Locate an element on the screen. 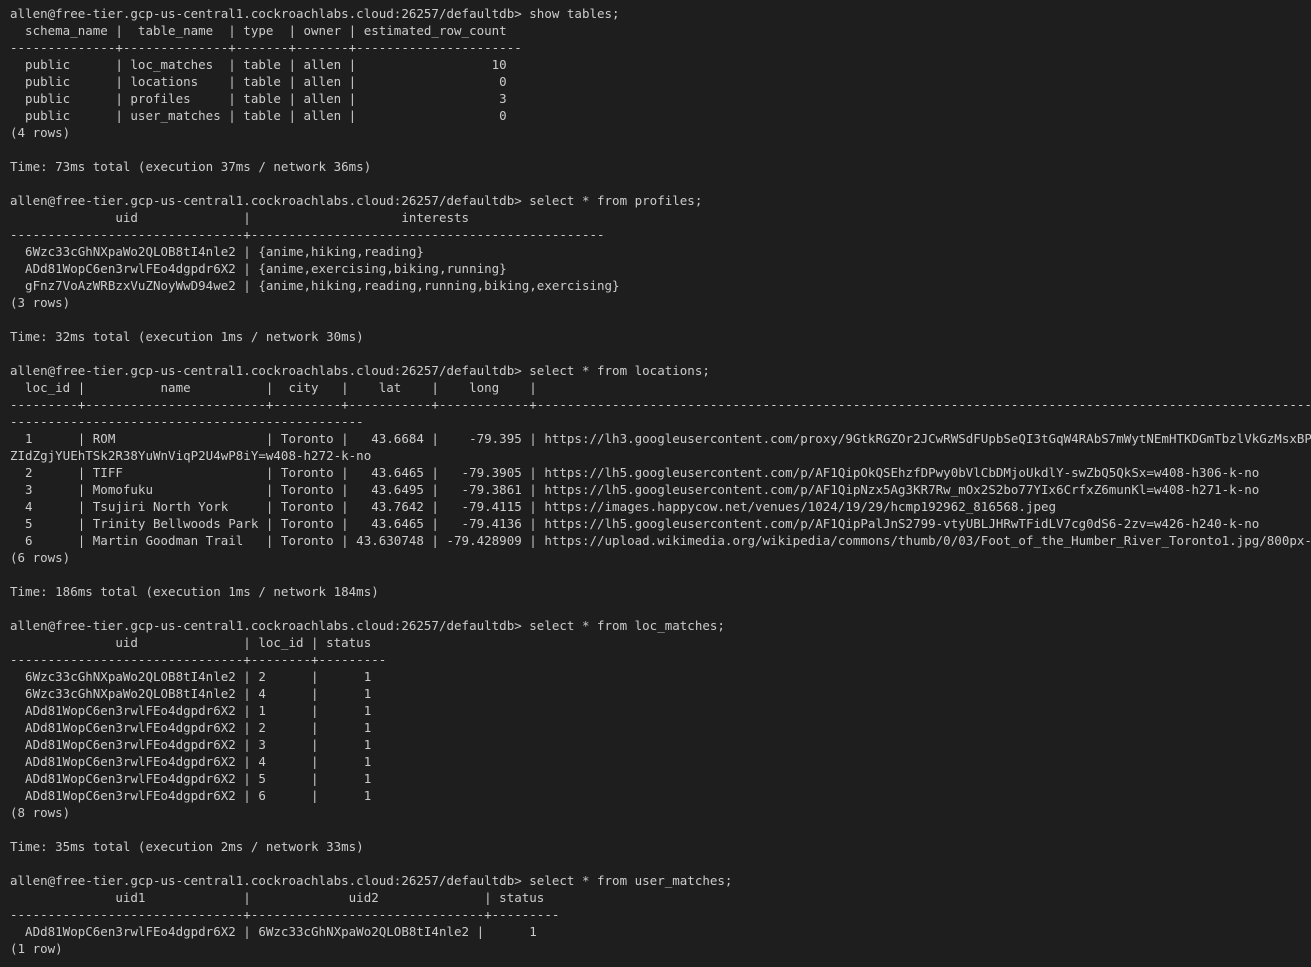 Image resolution: width=1311 pixels, height=967 pixels. terminal-line: ADd81WopC6en3rwlFEo4dgpdr6X2 | 5 | 1 is located at coordinates (191, 778).